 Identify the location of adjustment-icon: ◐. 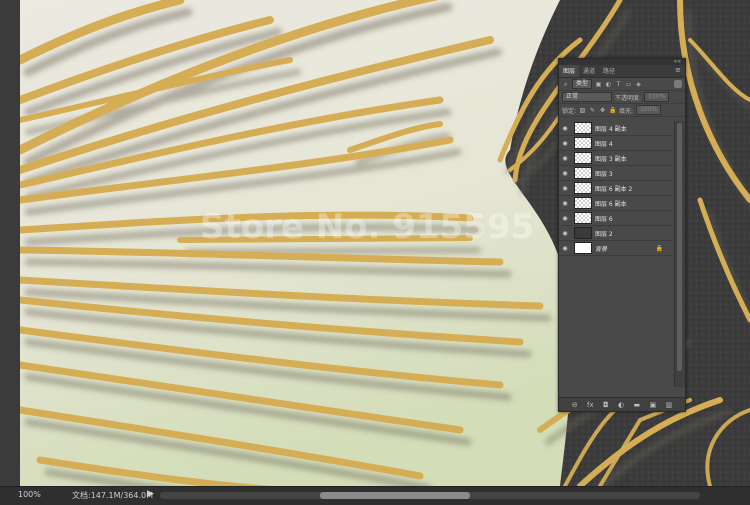
(621, 405).